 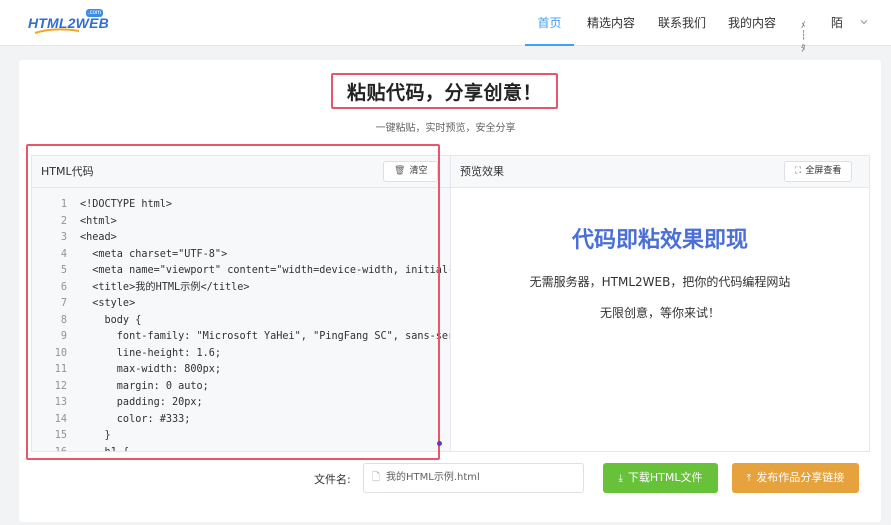 I want to click on line-number: 16, so click(x=49, y=448).